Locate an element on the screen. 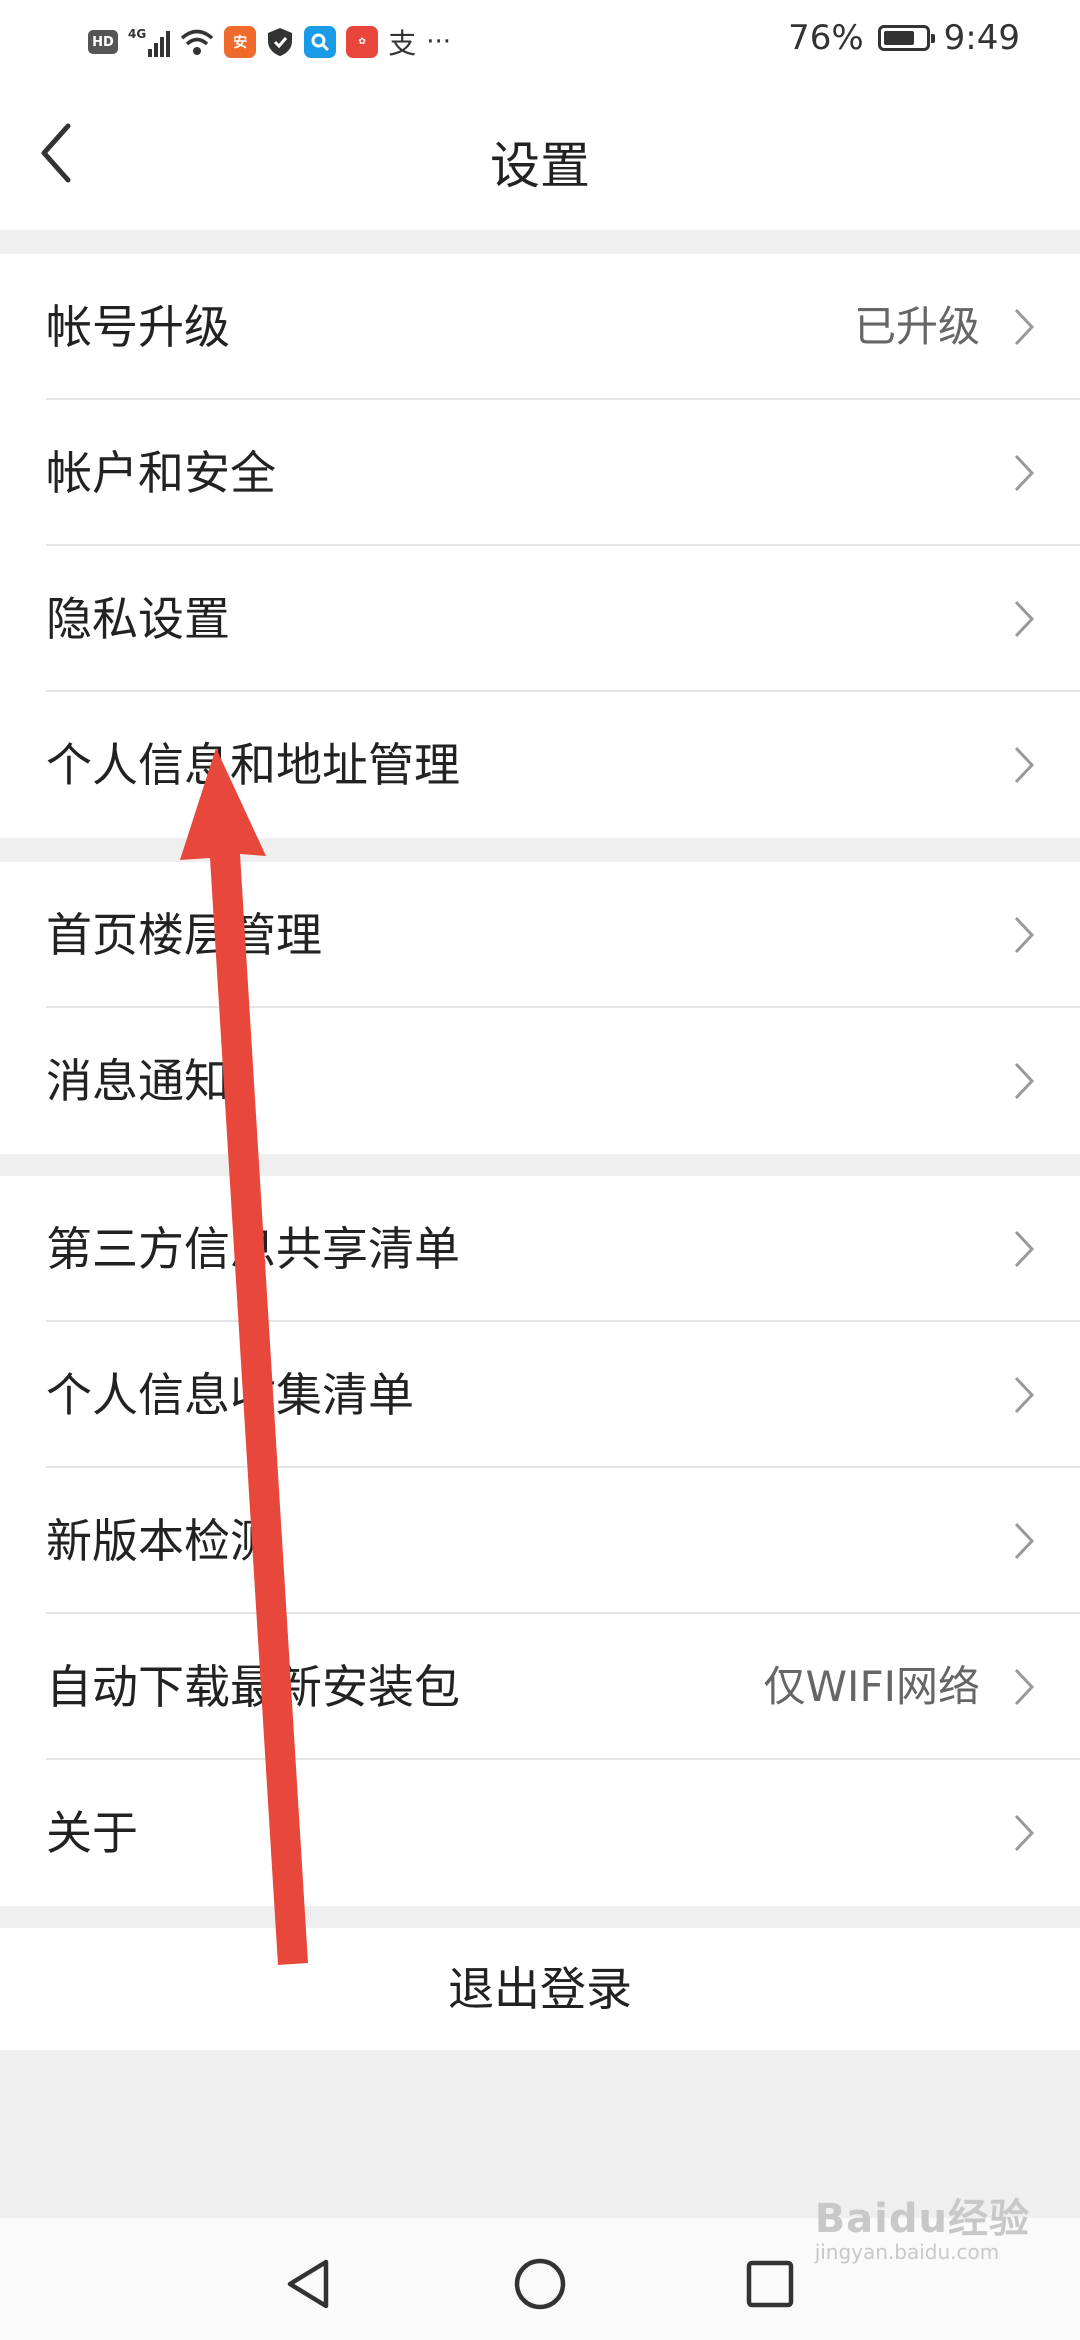  settings-item-privacy: 隐私设置 is located at coordinates (540, 619).